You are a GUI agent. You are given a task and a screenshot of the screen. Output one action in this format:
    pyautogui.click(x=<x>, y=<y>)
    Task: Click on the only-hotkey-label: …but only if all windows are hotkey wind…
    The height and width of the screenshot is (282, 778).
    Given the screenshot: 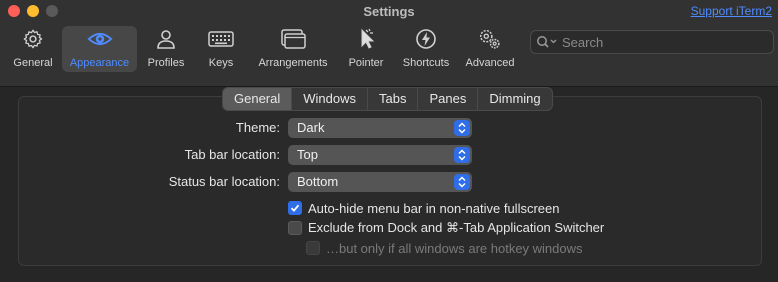 What is the action you would take?
    pyautogui.click(x=454, y=248)
    